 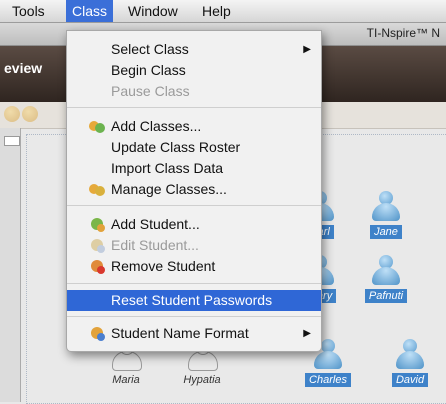 I want to click on menu-item-label: Student Name Format, so click(x=180, y=333).